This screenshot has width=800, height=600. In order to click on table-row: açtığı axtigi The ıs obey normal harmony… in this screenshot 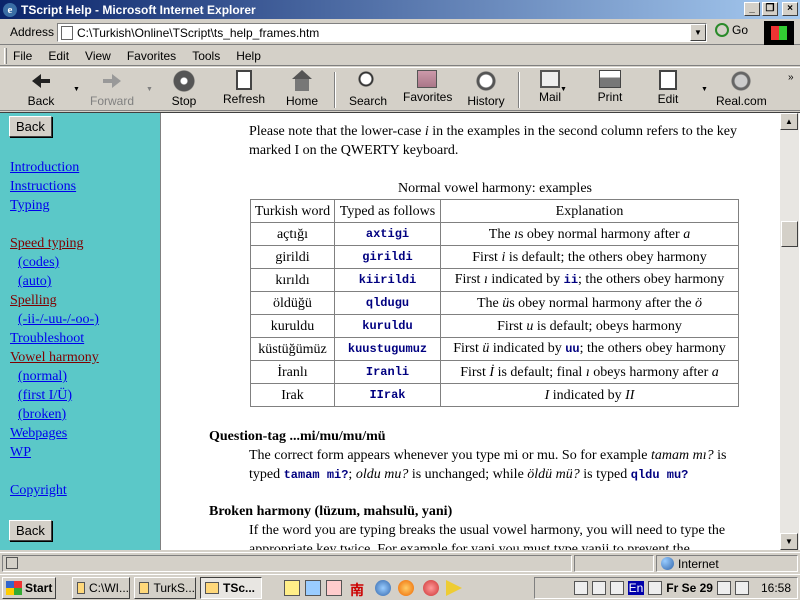, I will do `click(494, 234)`.